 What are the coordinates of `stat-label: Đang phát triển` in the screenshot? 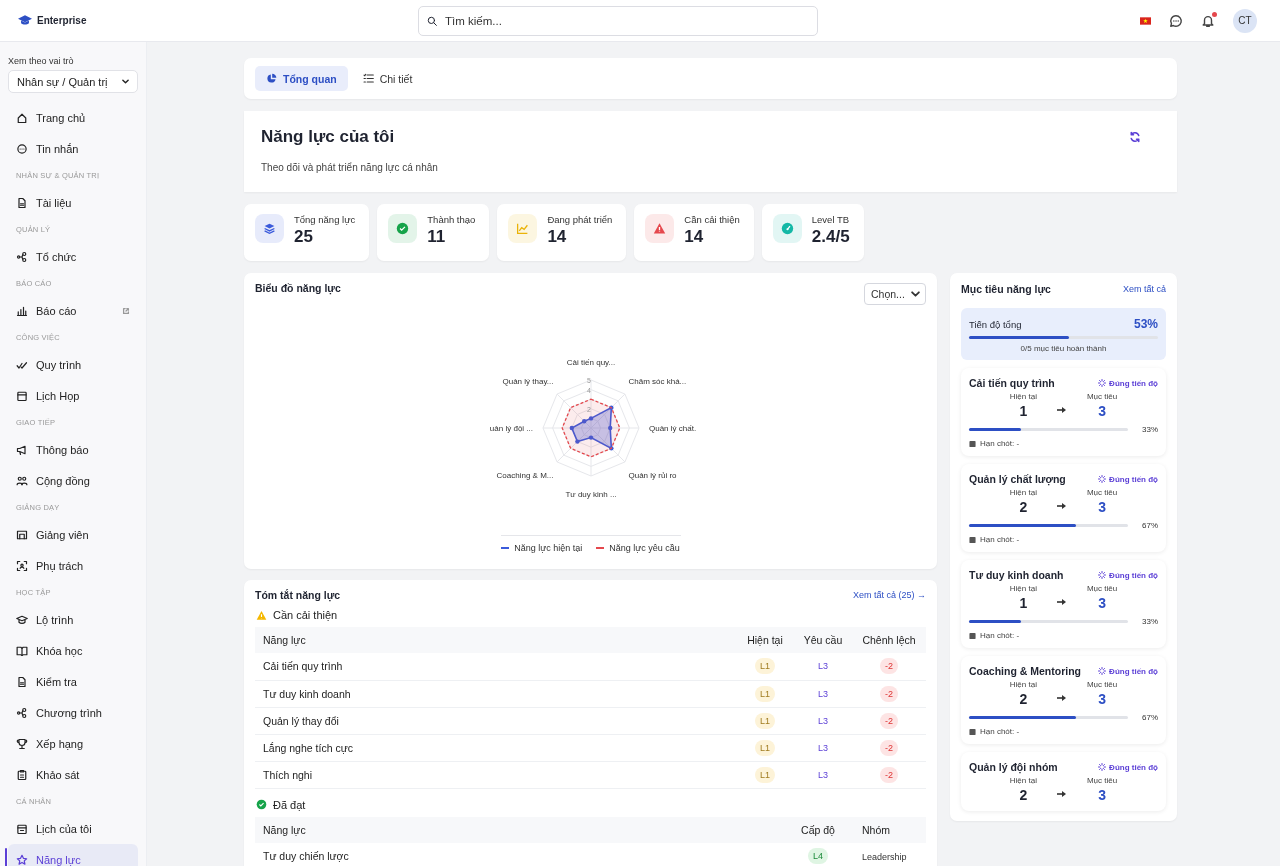 It's located at (580, 219).